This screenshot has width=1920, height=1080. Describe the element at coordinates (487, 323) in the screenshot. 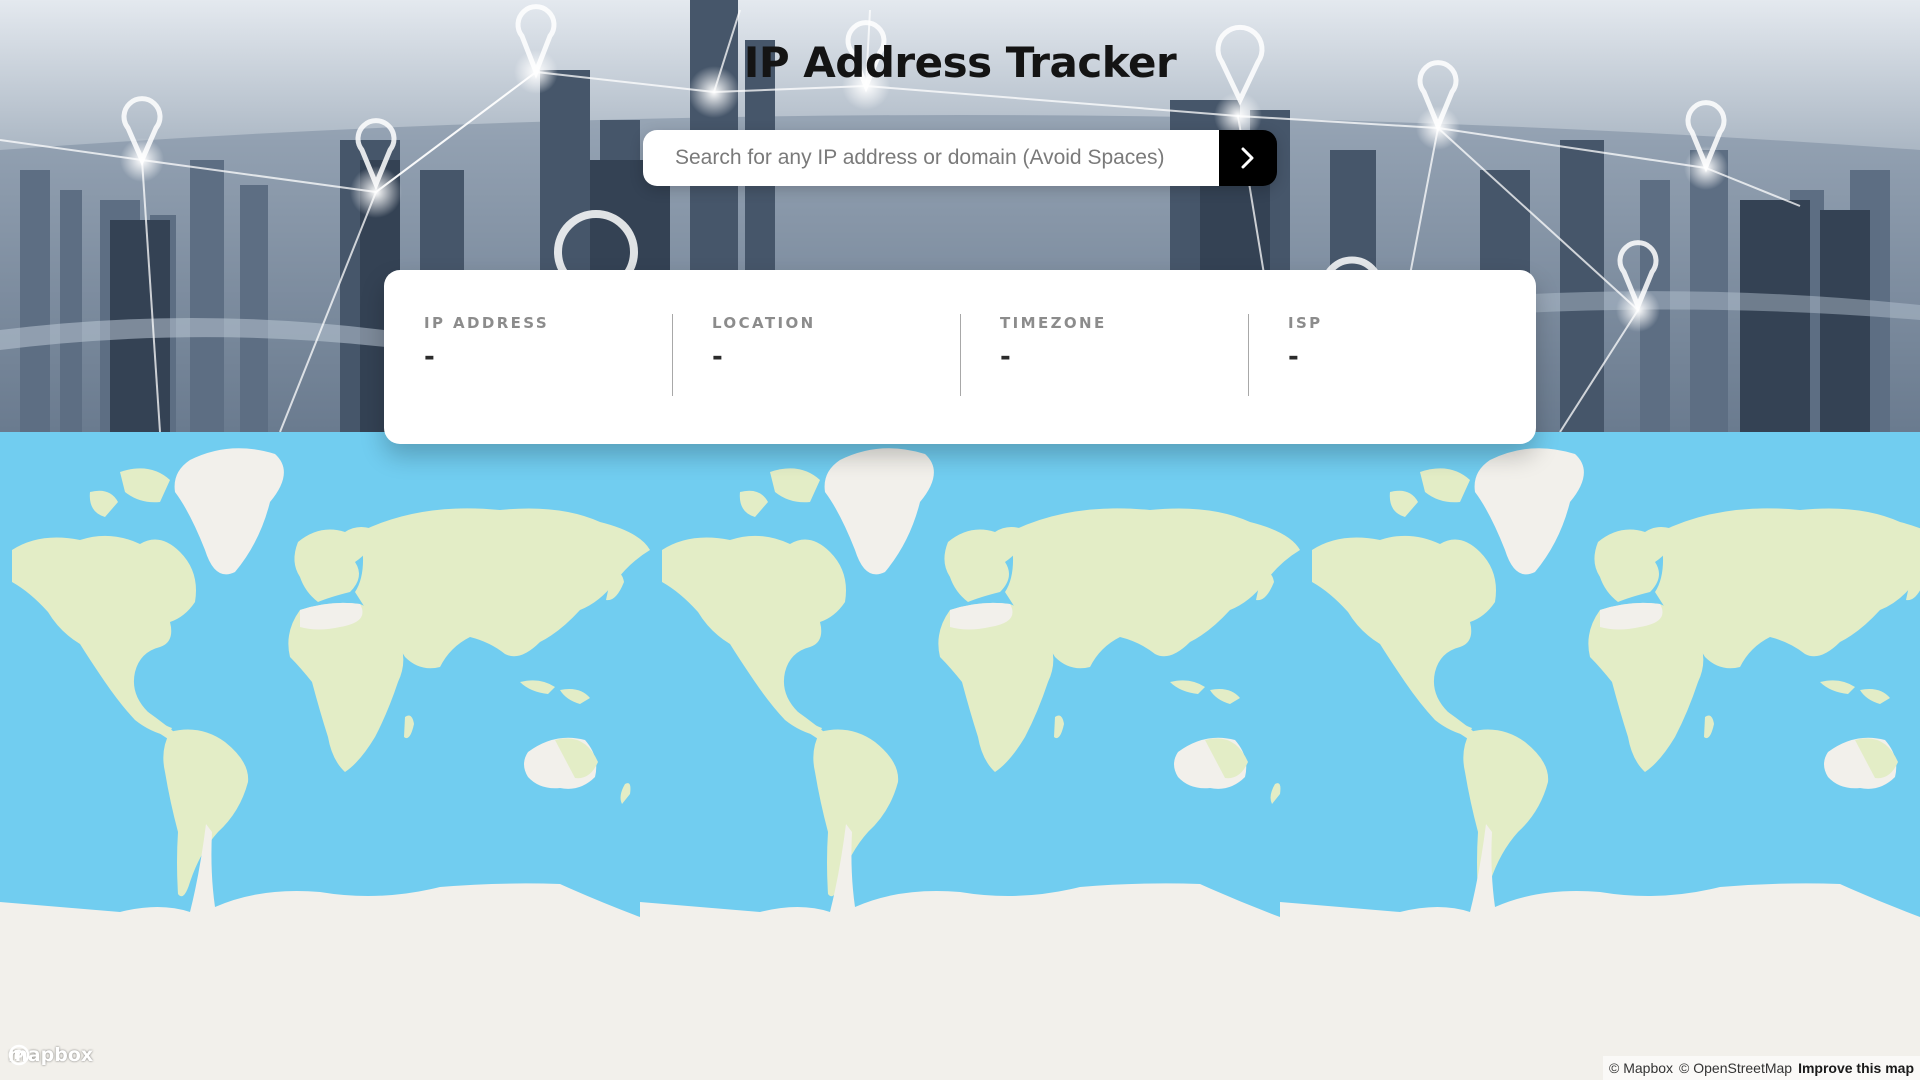

I see `ip-address-label: IP ADDRESS` at that location.